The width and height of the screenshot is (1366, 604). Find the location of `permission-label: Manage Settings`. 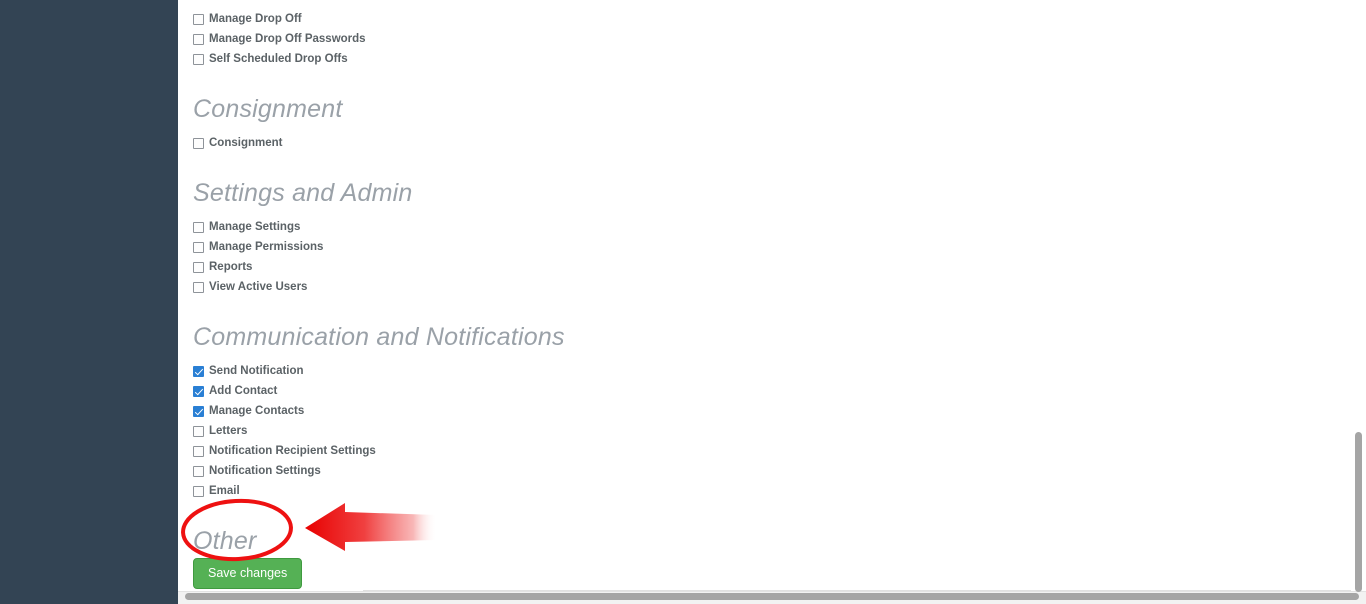

permission-label: Manage Settings is located at coordinates (255, 226).